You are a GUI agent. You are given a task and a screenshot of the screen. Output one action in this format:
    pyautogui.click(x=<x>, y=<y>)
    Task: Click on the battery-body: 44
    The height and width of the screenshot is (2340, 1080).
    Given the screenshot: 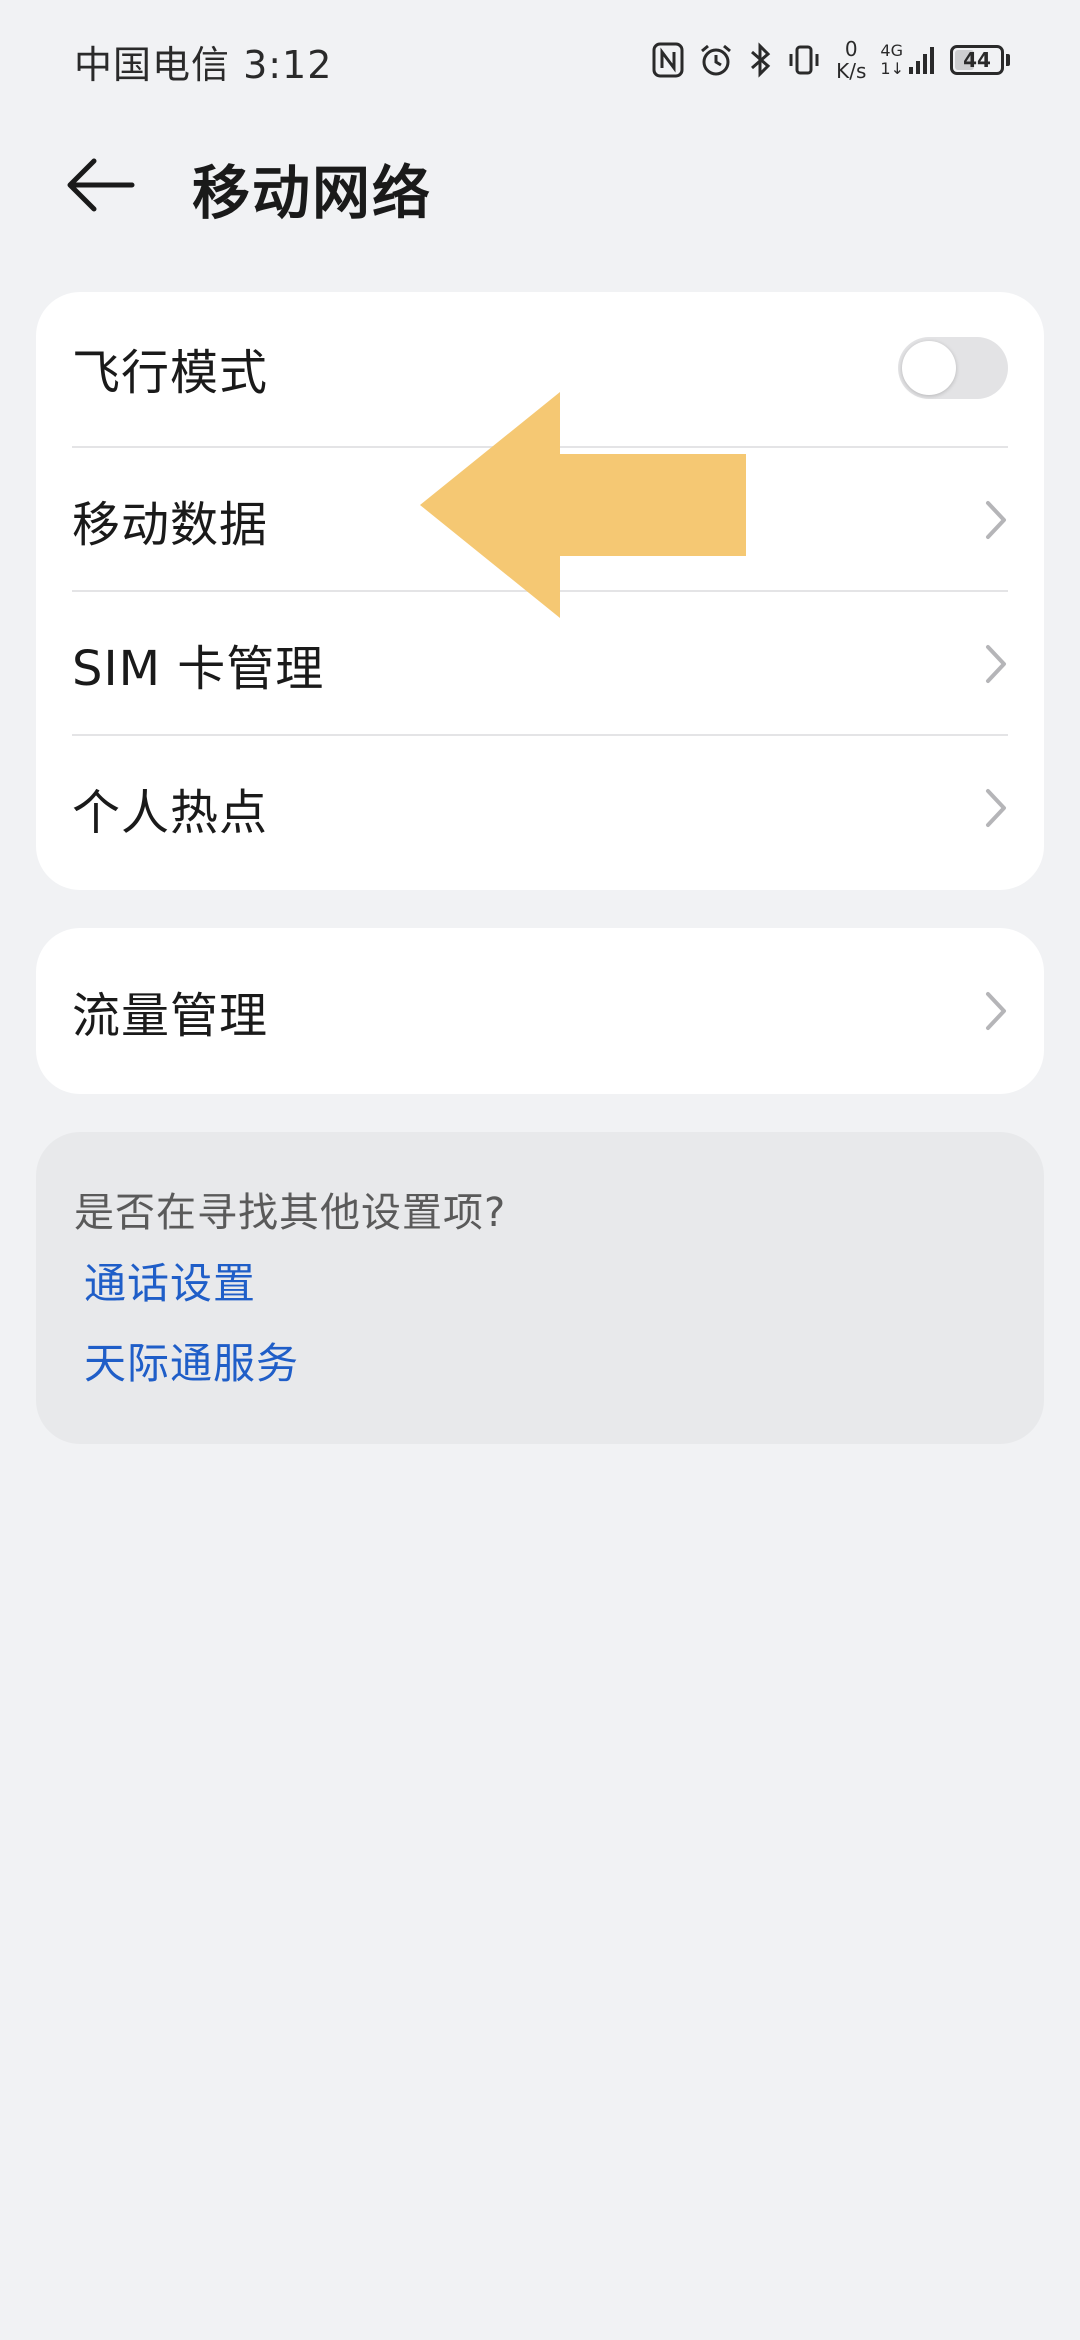 What is the action you would take?
    pyautogui.click(x=977, y=60)
    